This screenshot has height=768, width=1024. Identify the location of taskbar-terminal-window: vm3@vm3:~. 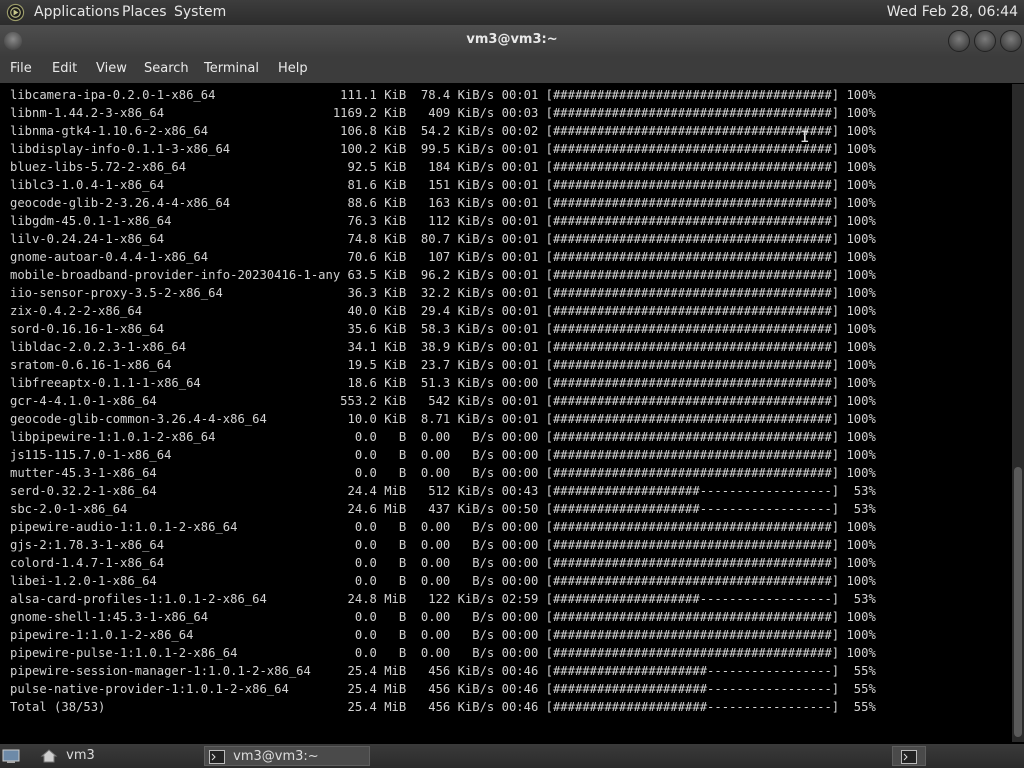
(287, 756).